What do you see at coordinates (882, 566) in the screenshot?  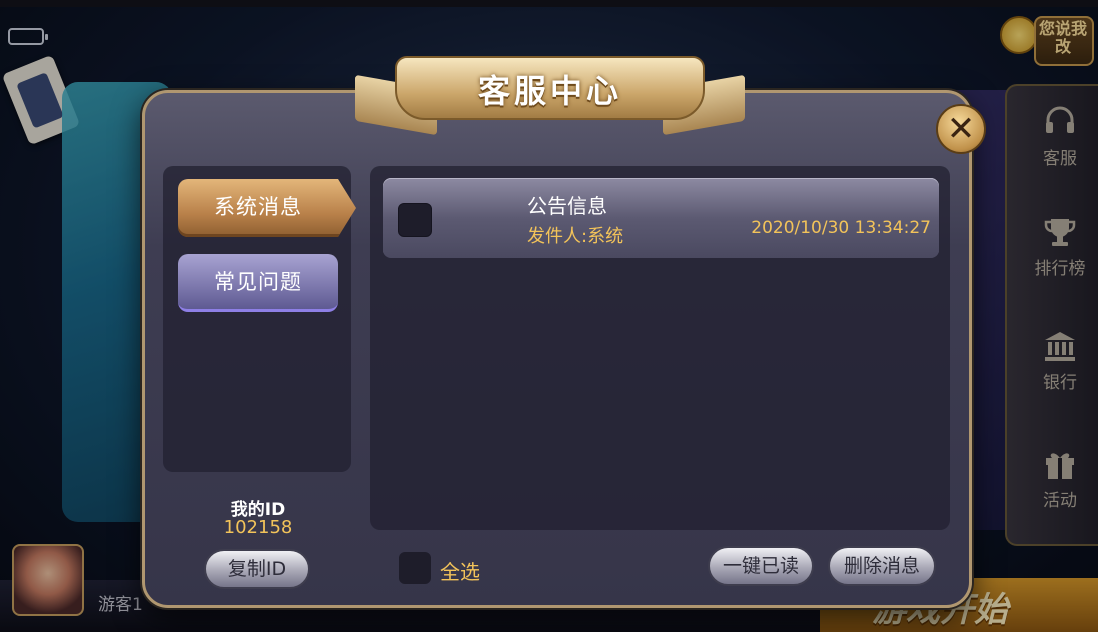 I see `delete-messages-button: 删除消息` at bounding box center [882, 566].